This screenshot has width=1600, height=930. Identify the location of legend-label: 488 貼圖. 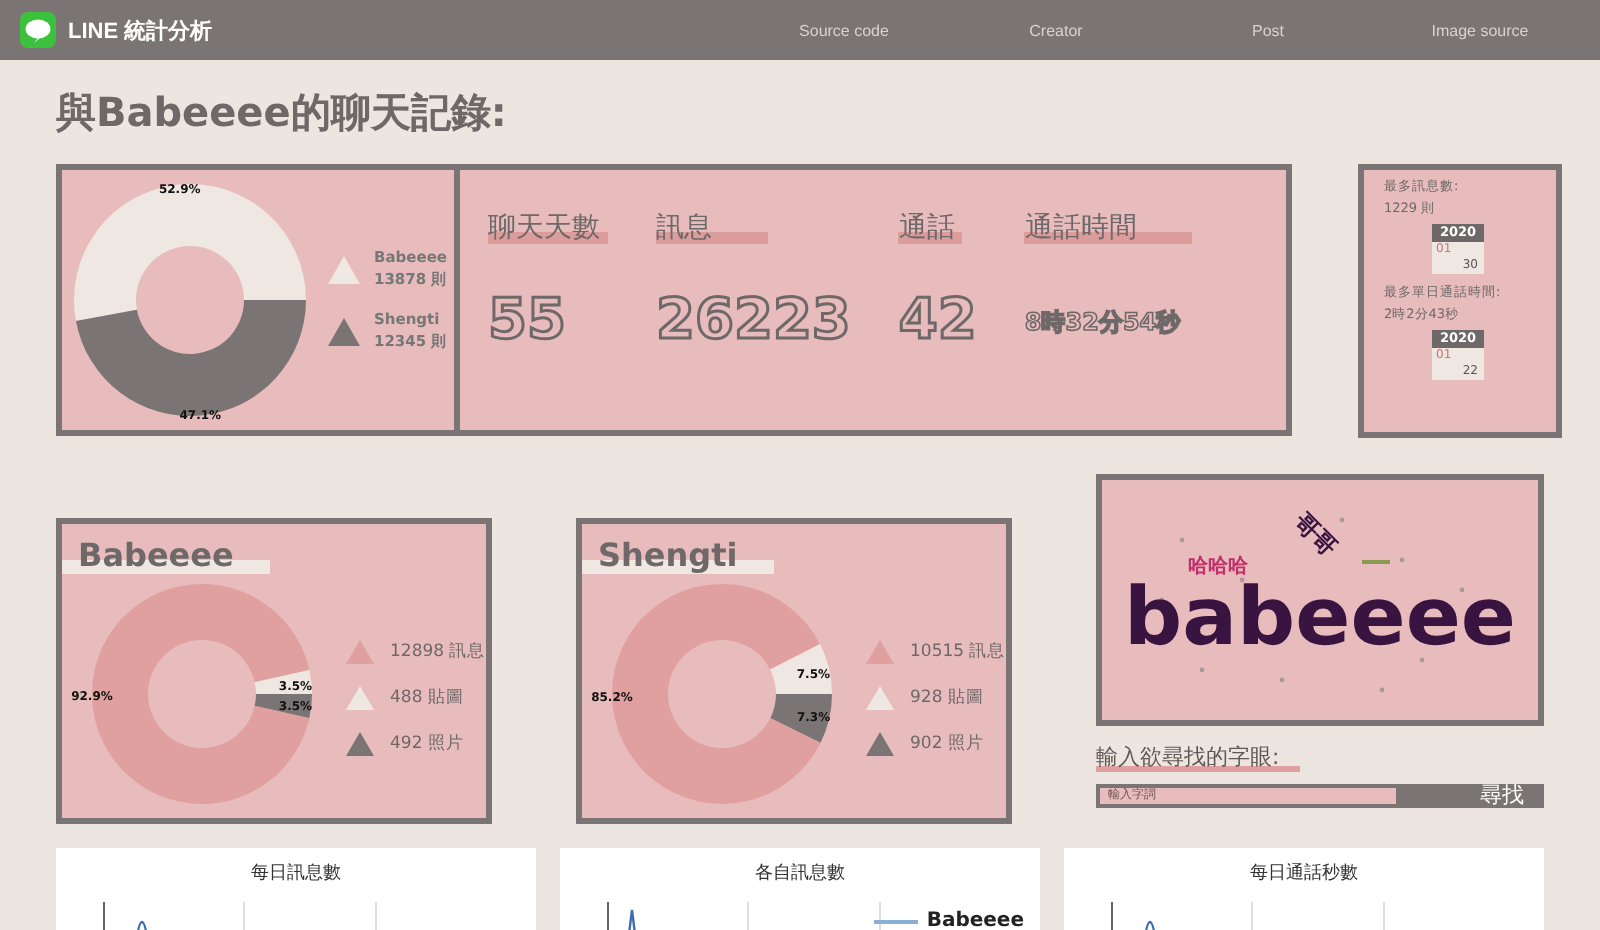
(427, 698).